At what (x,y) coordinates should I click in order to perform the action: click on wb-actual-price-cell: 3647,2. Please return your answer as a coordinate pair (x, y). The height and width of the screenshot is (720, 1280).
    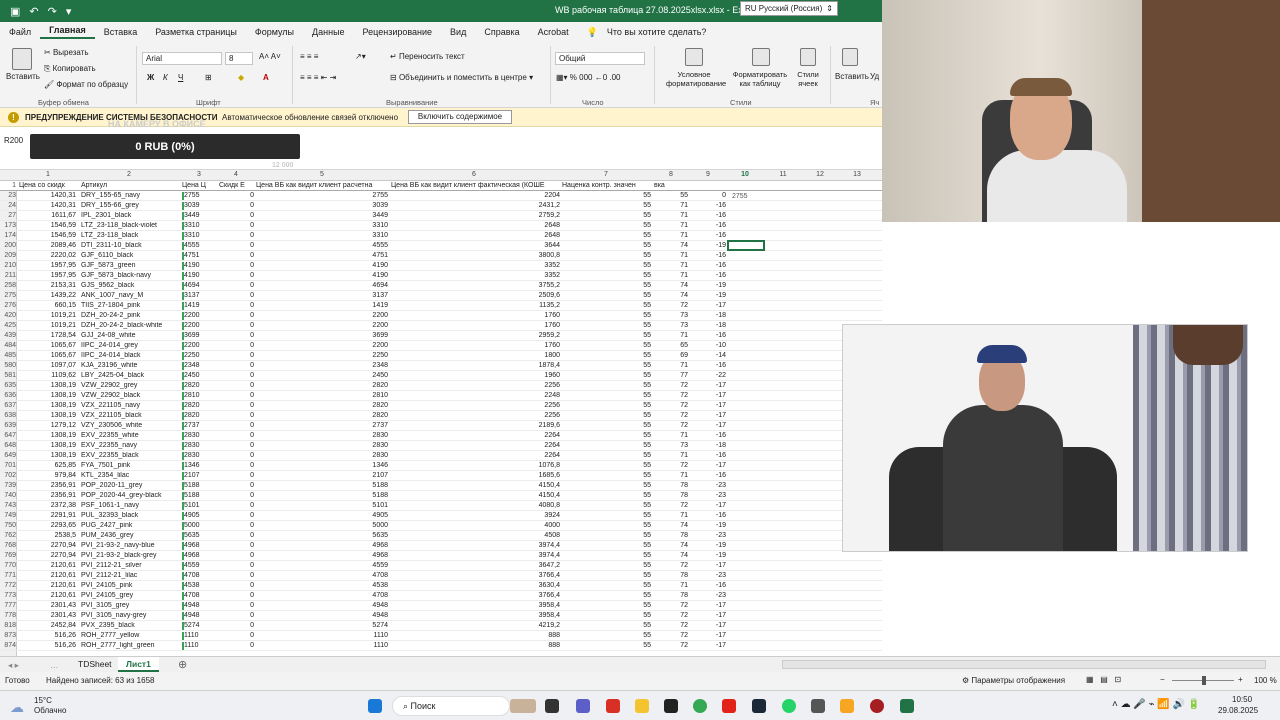
    Looking at the image, I should click on (530, 566).